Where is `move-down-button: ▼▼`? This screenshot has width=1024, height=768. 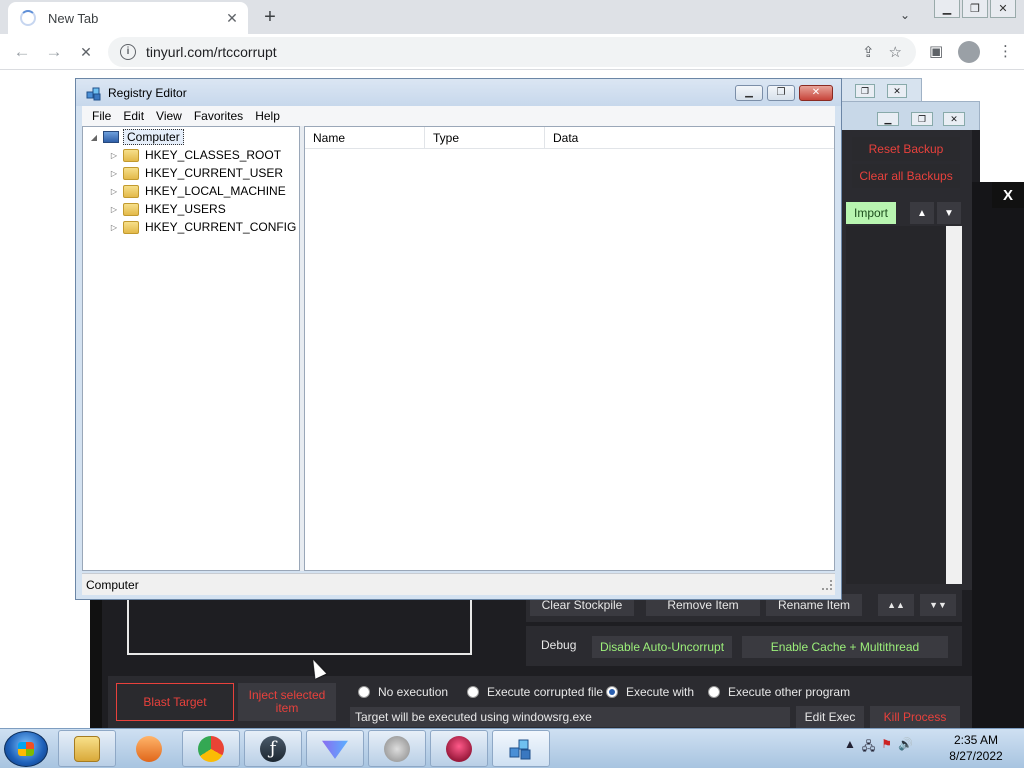 move-down-button: ▼▼ is located at coordinates (938, 605).